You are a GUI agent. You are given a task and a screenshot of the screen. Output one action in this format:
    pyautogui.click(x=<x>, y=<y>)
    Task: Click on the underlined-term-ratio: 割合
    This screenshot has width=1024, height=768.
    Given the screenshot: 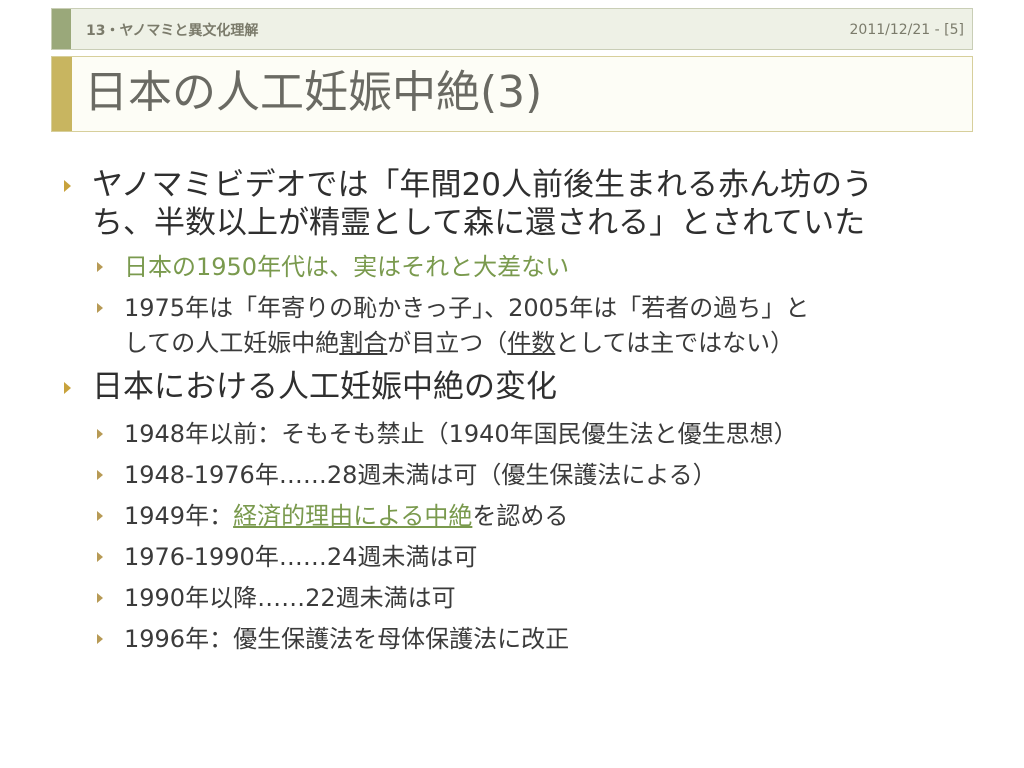 What is the action you would take?
    pyautogui.click(x=363, y=343)
    